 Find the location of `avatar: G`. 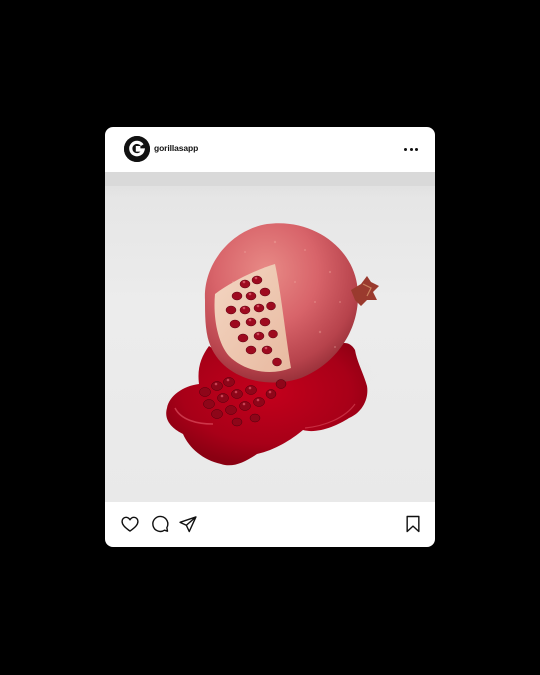

avatar: G is located at coordinates (137, 149).